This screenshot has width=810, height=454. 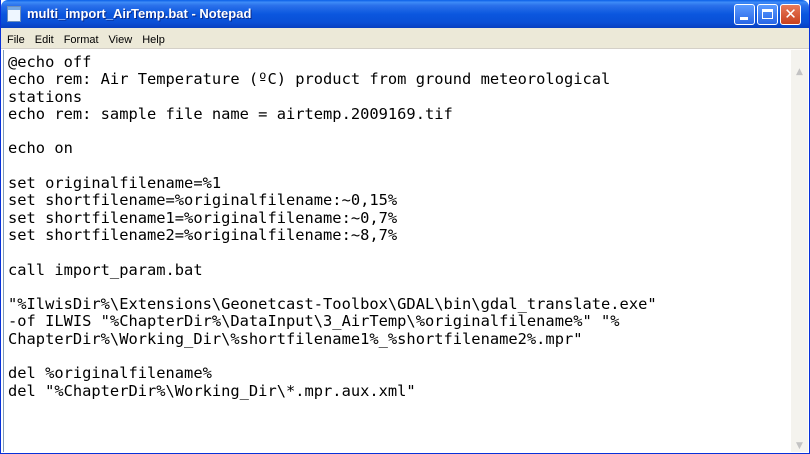 I want to click on menu-bar: File Edit Format View Help, so click(x=405, y=38).